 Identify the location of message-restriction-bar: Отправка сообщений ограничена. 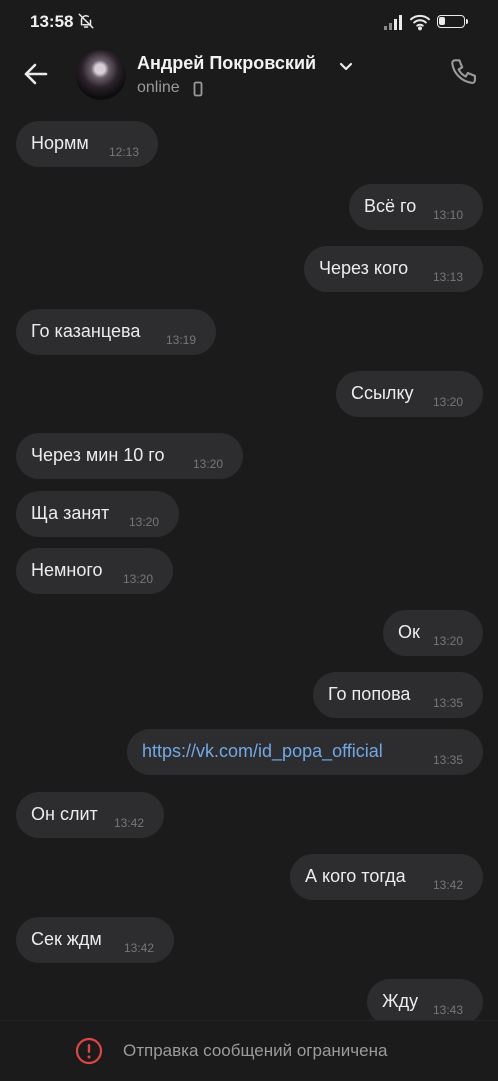
(249, 1050).